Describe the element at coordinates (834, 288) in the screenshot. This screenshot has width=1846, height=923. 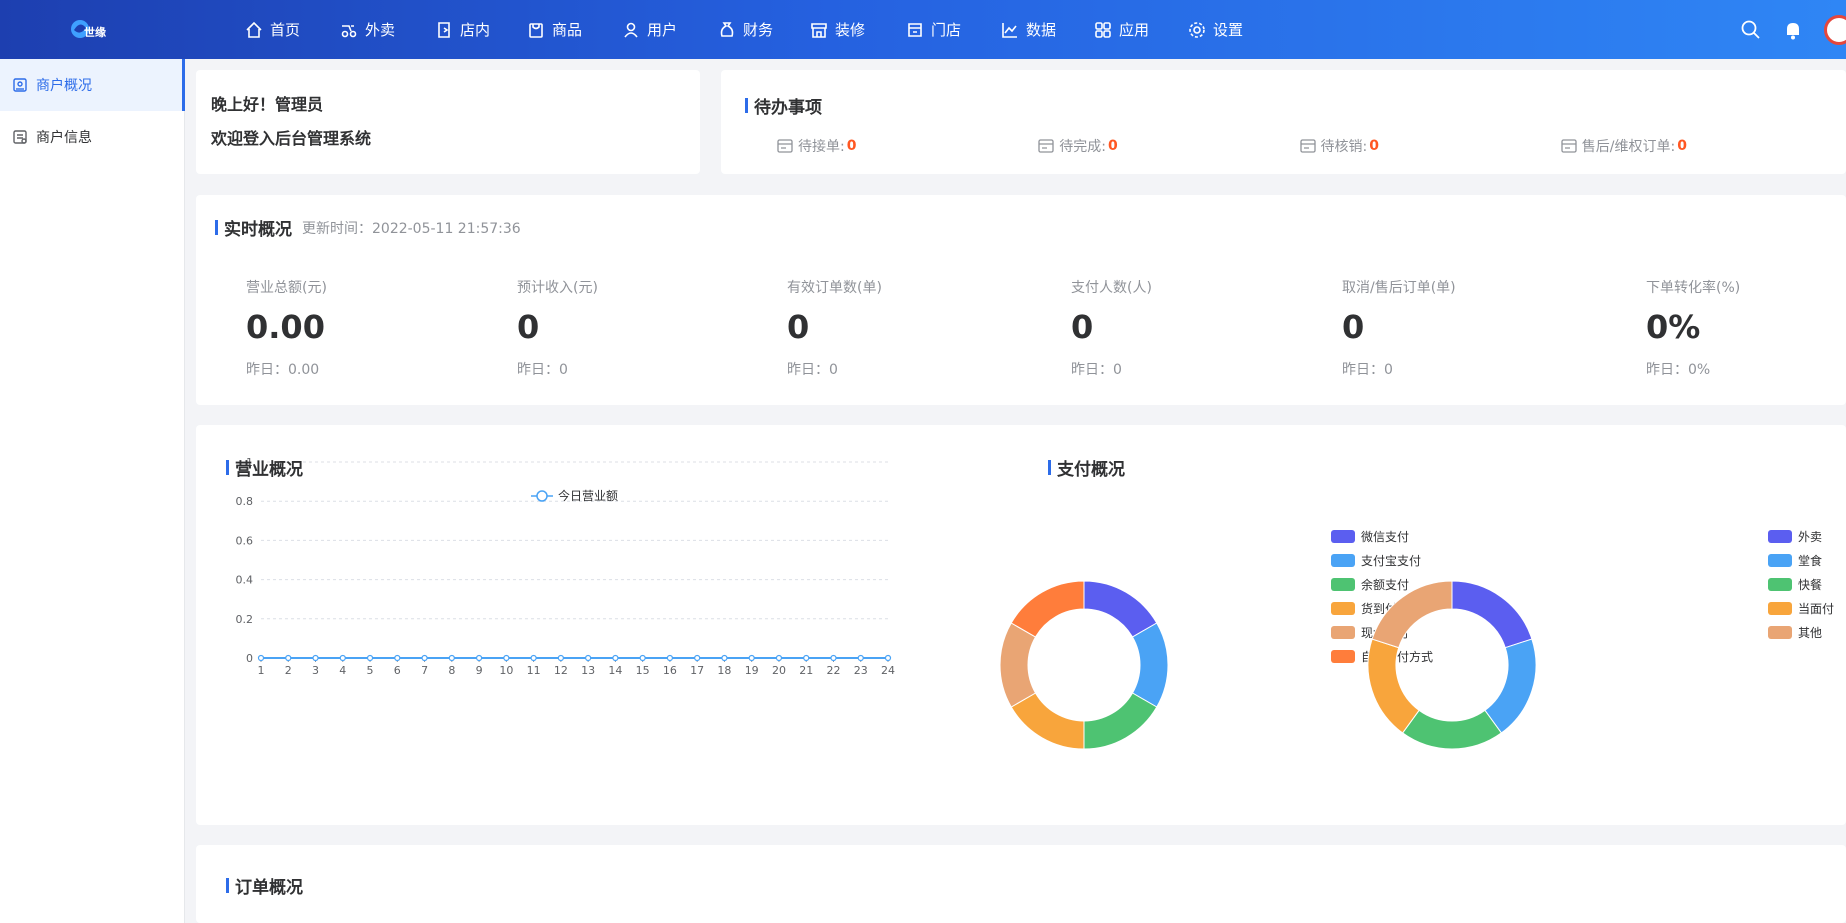
I see `stat-label: 有效订单数(单)` at that location.